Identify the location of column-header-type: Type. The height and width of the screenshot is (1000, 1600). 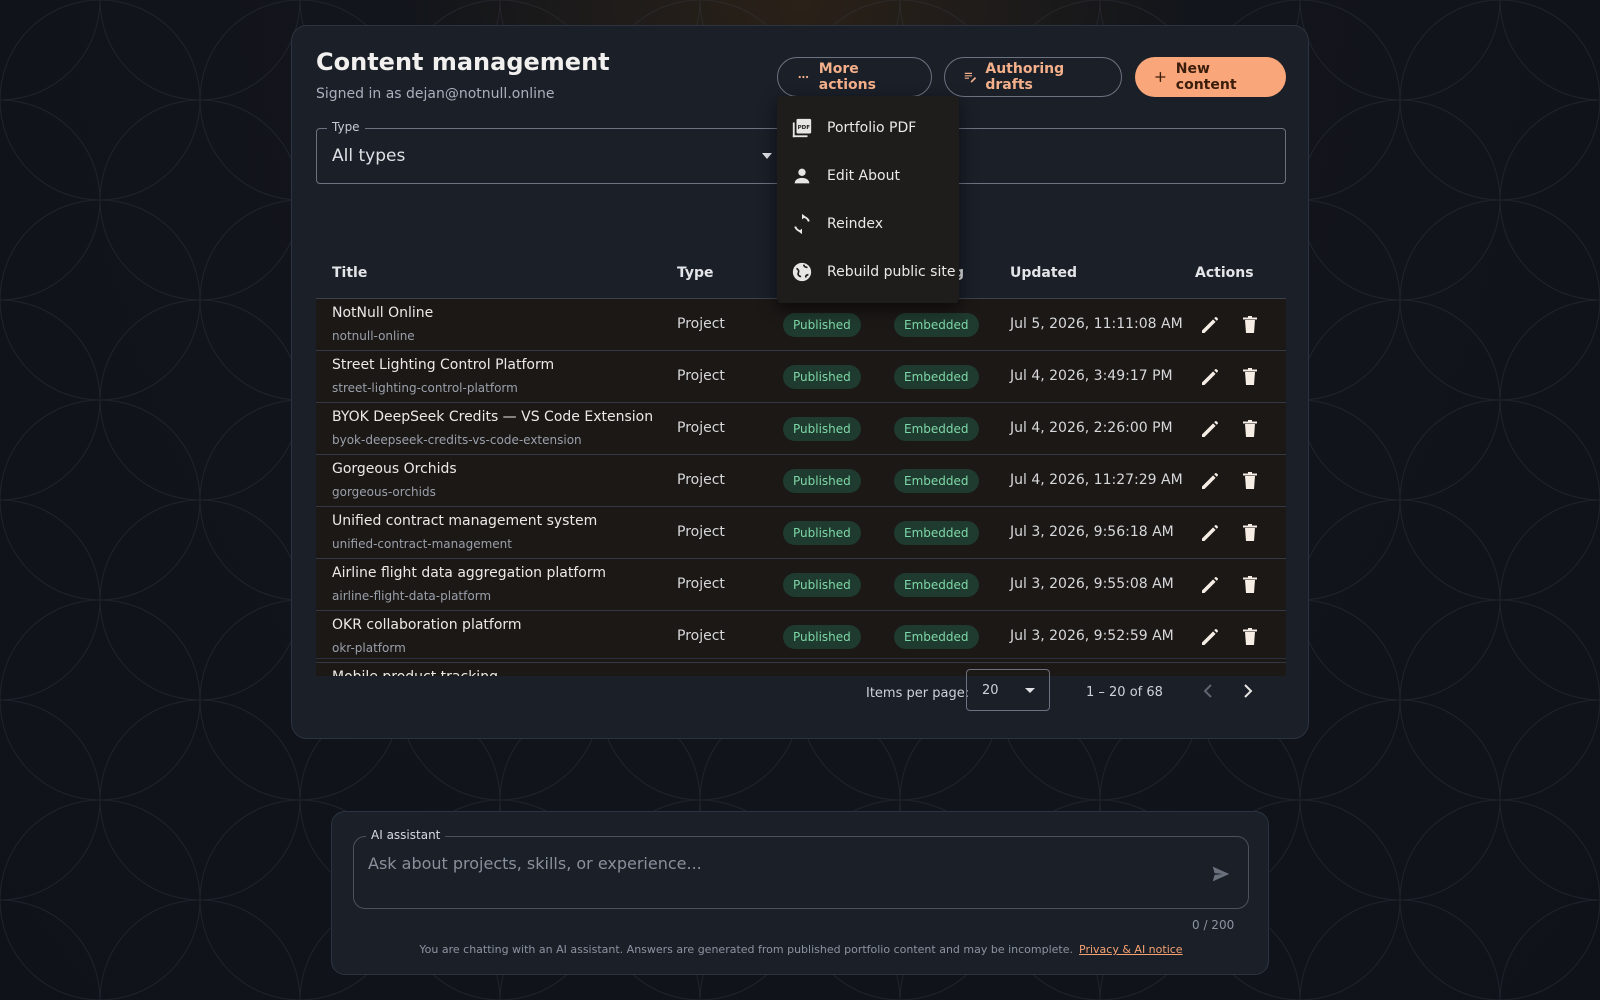
(695, 273).